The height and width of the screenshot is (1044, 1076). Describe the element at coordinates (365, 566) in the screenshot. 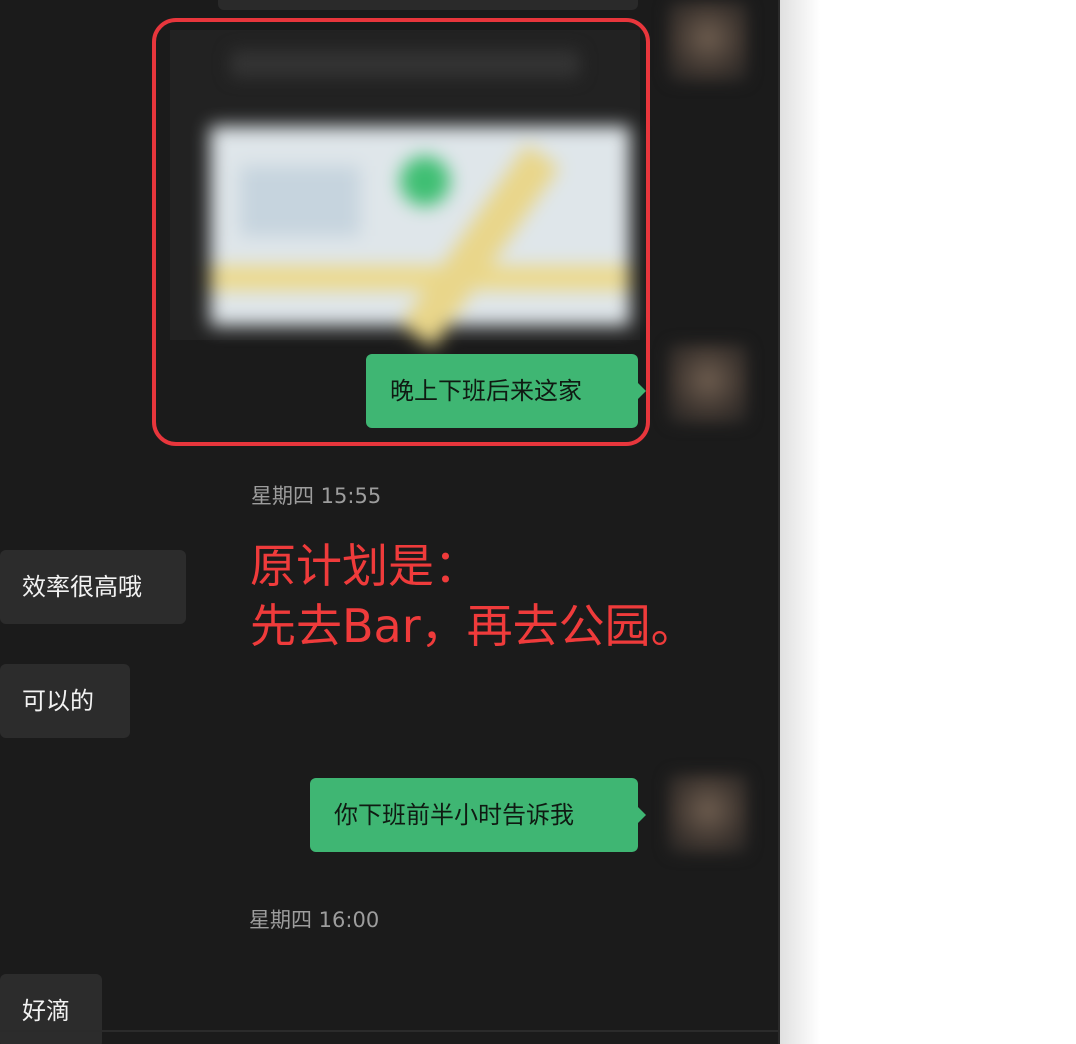

I see `annotation-line-1: 原计划是：` at that location.